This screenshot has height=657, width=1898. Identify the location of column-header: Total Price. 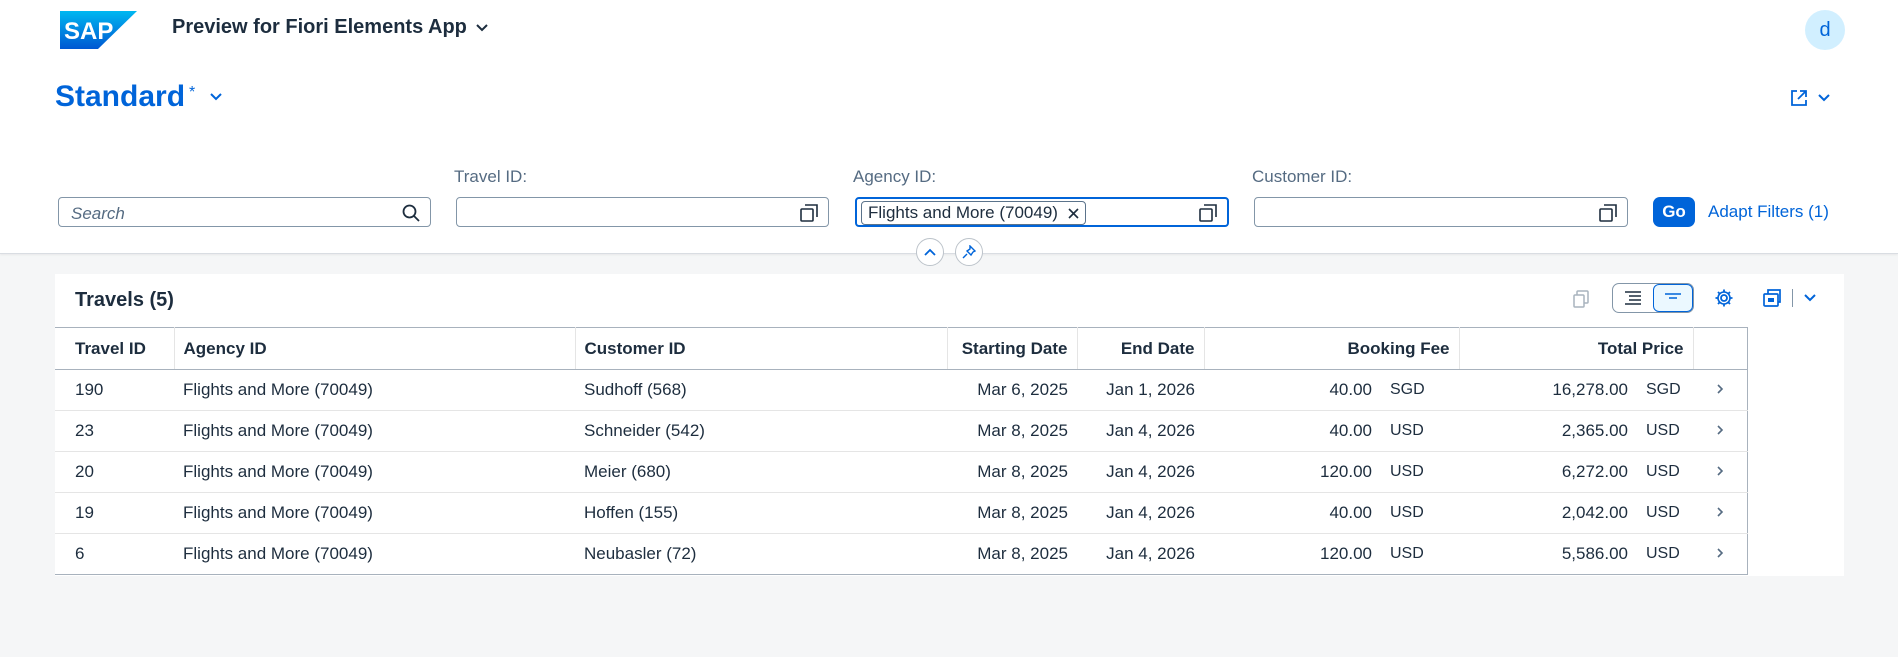
(1576, 348).